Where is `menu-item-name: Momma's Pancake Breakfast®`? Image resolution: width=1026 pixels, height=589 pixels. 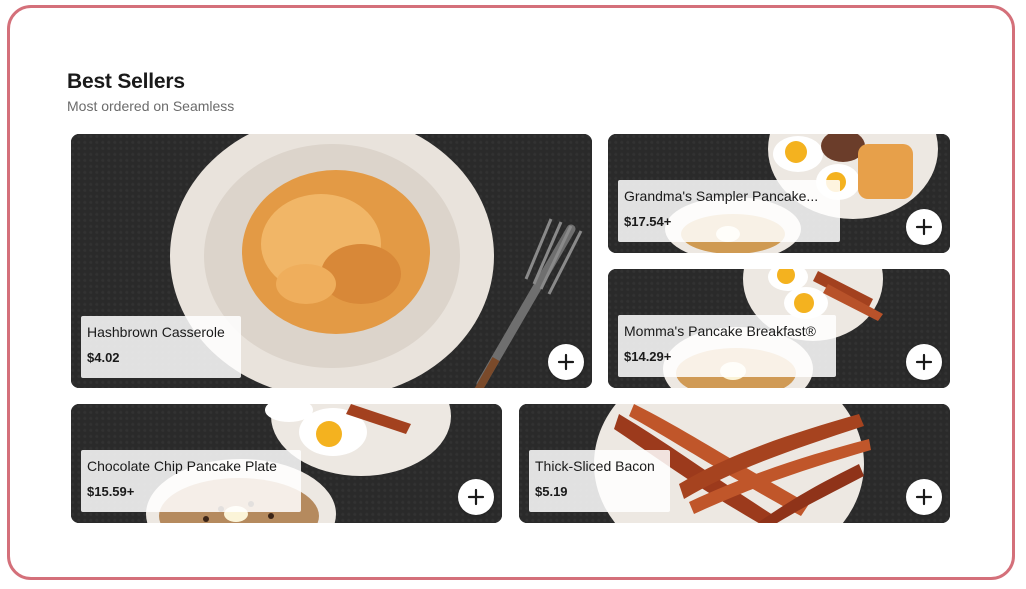 menu-item-name: Momma's Pancake Breakfast® is located at coordinates (720, 331).